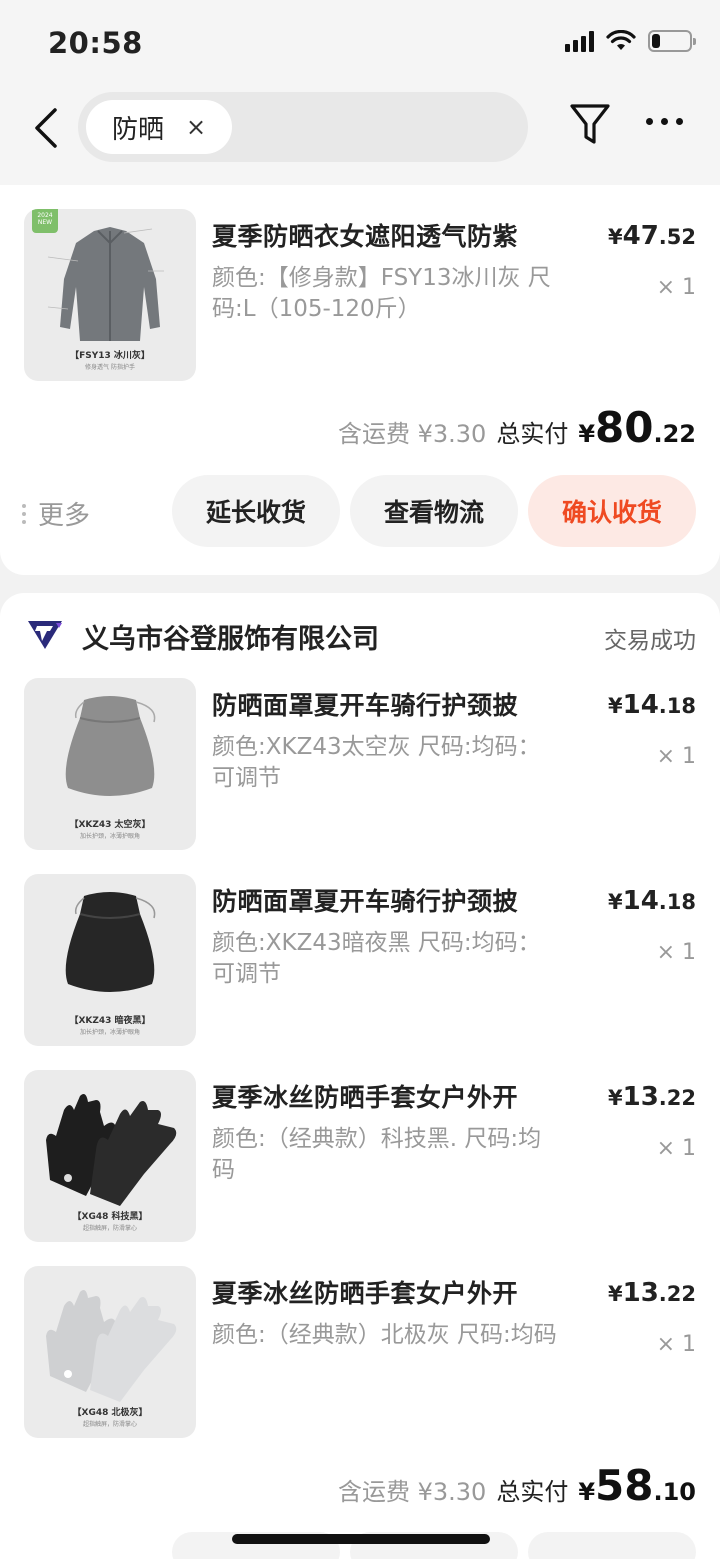 This screenshot has height=1559, width=720. What do you see at coordinates (95, 43) in the screenshot?
I see `status-time: 20:58` at bounding box center [95, 43].